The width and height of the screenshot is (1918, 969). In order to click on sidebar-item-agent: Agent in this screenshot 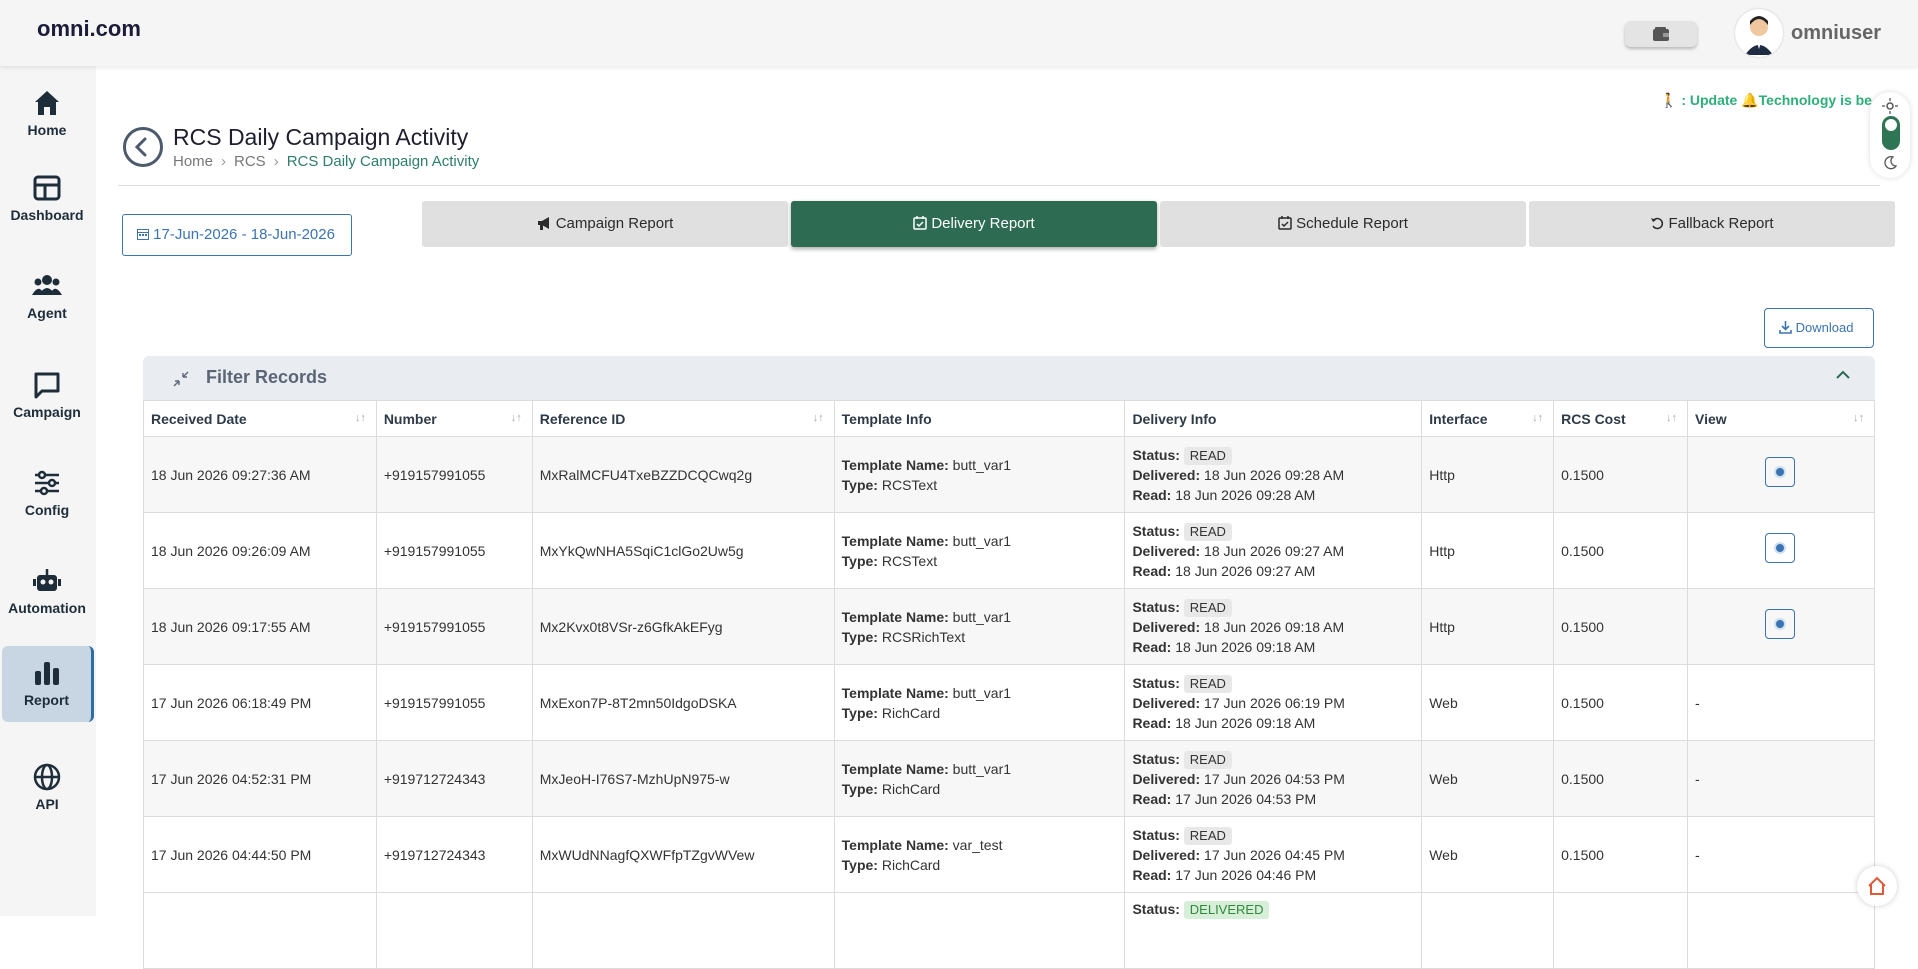, I will do `click(47, 297)`.